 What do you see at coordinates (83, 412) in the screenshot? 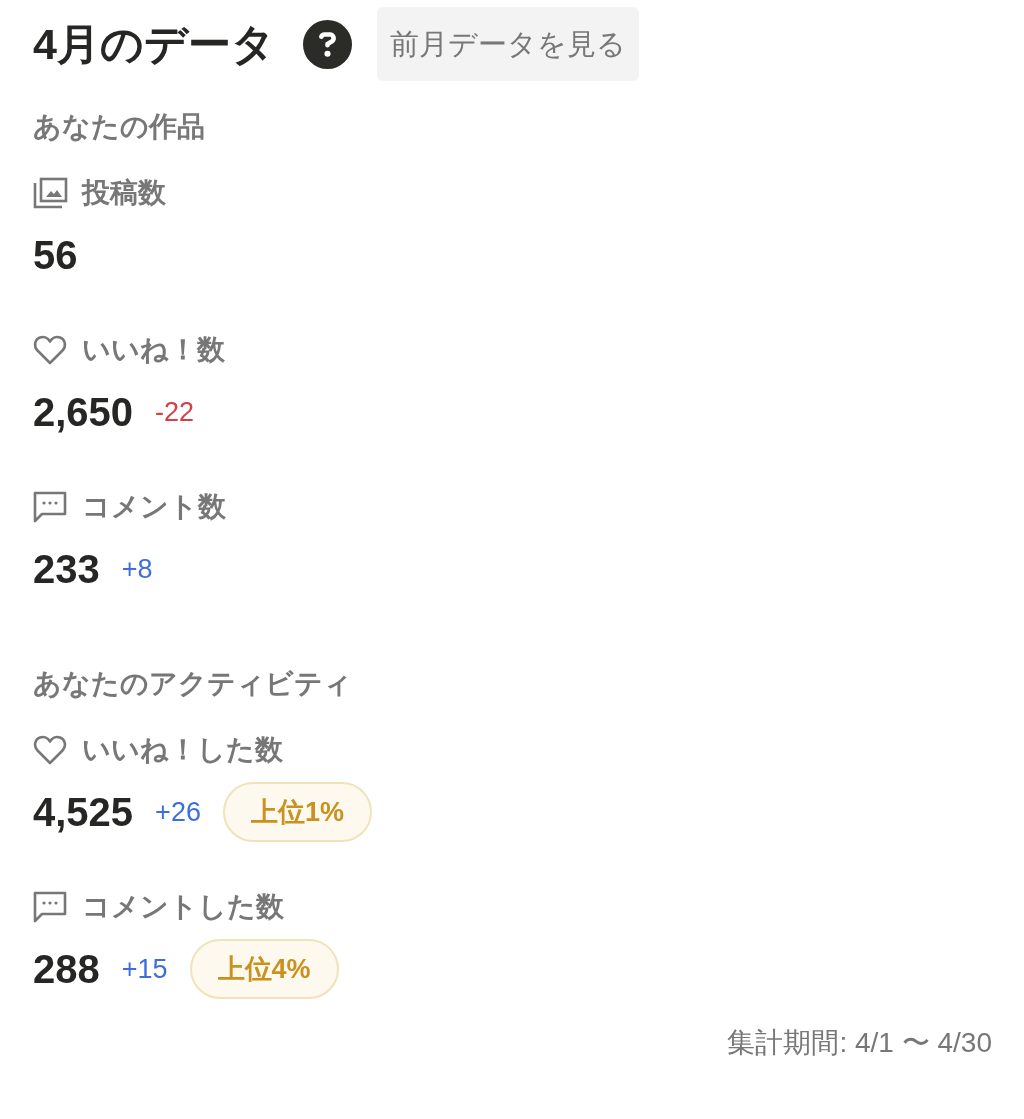
I see `metric-value: 2,650` at bounding box center [83, 412].